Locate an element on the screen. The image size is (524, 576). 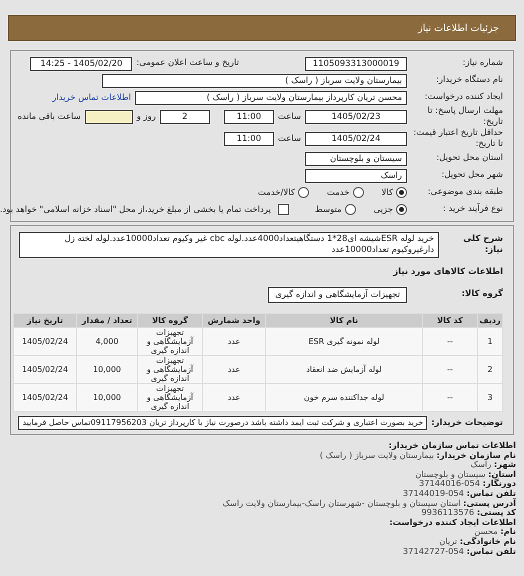
column-header: کد کالا is located at coordinates (450, 320).